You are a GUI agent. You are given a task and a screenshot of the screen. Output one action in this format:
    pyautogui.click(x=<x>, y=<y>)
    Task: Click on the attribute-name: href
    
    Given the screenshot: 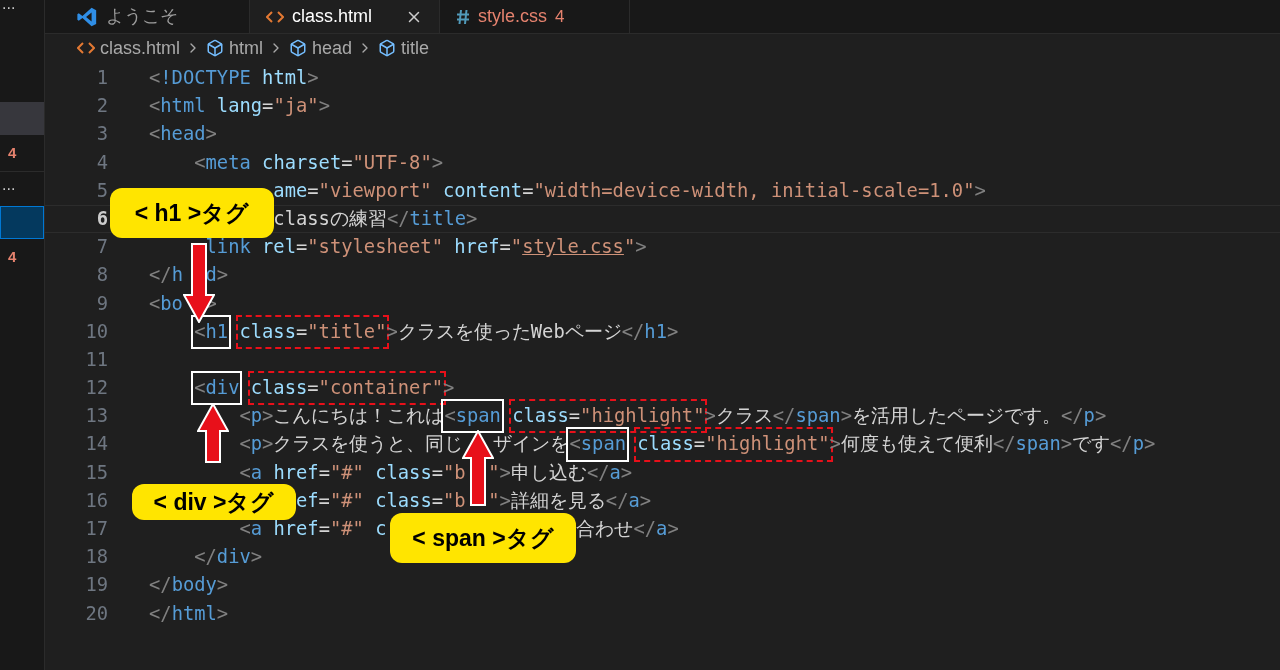 What is the action you would take?
    pyautogui.click(x=295, y=472)
    